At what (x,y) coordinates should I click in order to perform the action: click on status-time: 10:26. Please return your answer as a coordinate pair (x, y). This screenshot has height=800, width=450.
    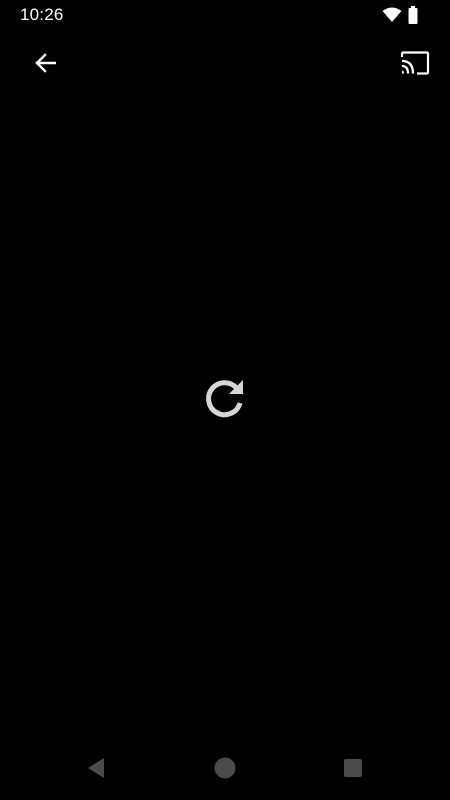
    Looking at the image, I should click on (42, 14).